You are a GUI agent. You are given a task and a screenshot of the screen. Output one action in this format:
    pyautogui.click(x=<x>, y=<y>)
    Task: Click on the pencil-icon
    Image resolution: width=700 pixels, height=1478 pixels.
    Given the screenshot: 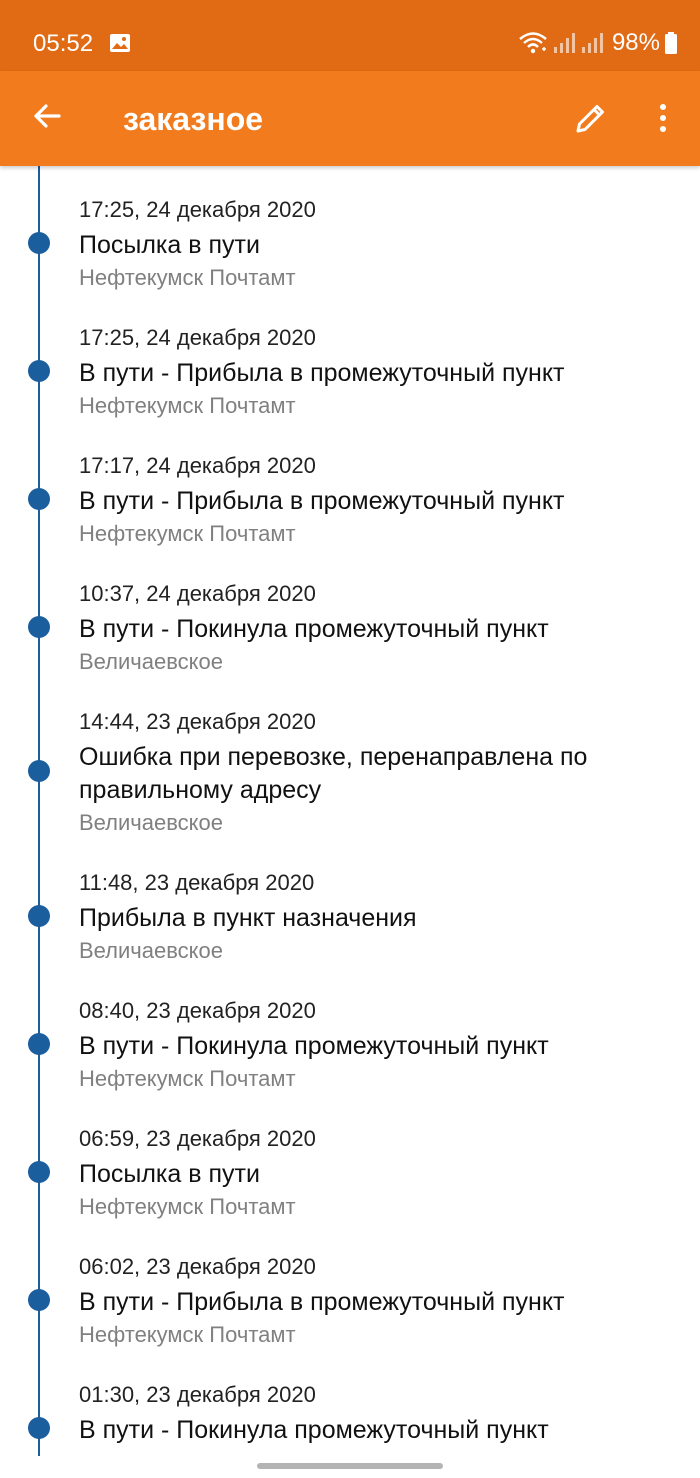 What is the action you would take?
    pyautogui.click(x=591, y=120)
    